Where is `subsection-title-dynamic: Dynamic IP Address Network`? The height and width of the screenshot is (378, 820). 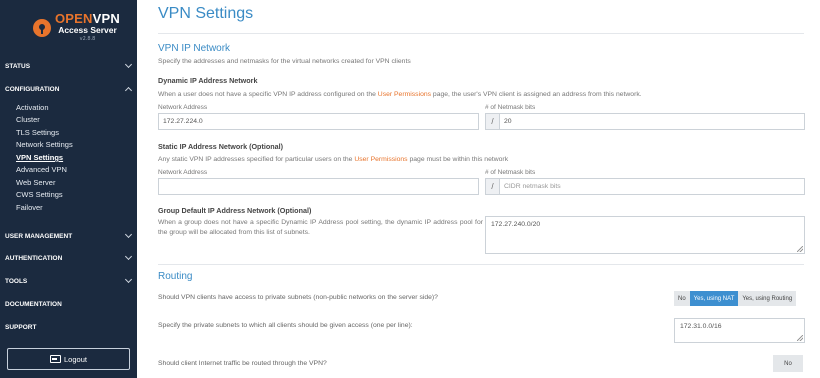
subsection-title-dynamic: Dynamic IP Address Network is located at coordinates (208, 80).